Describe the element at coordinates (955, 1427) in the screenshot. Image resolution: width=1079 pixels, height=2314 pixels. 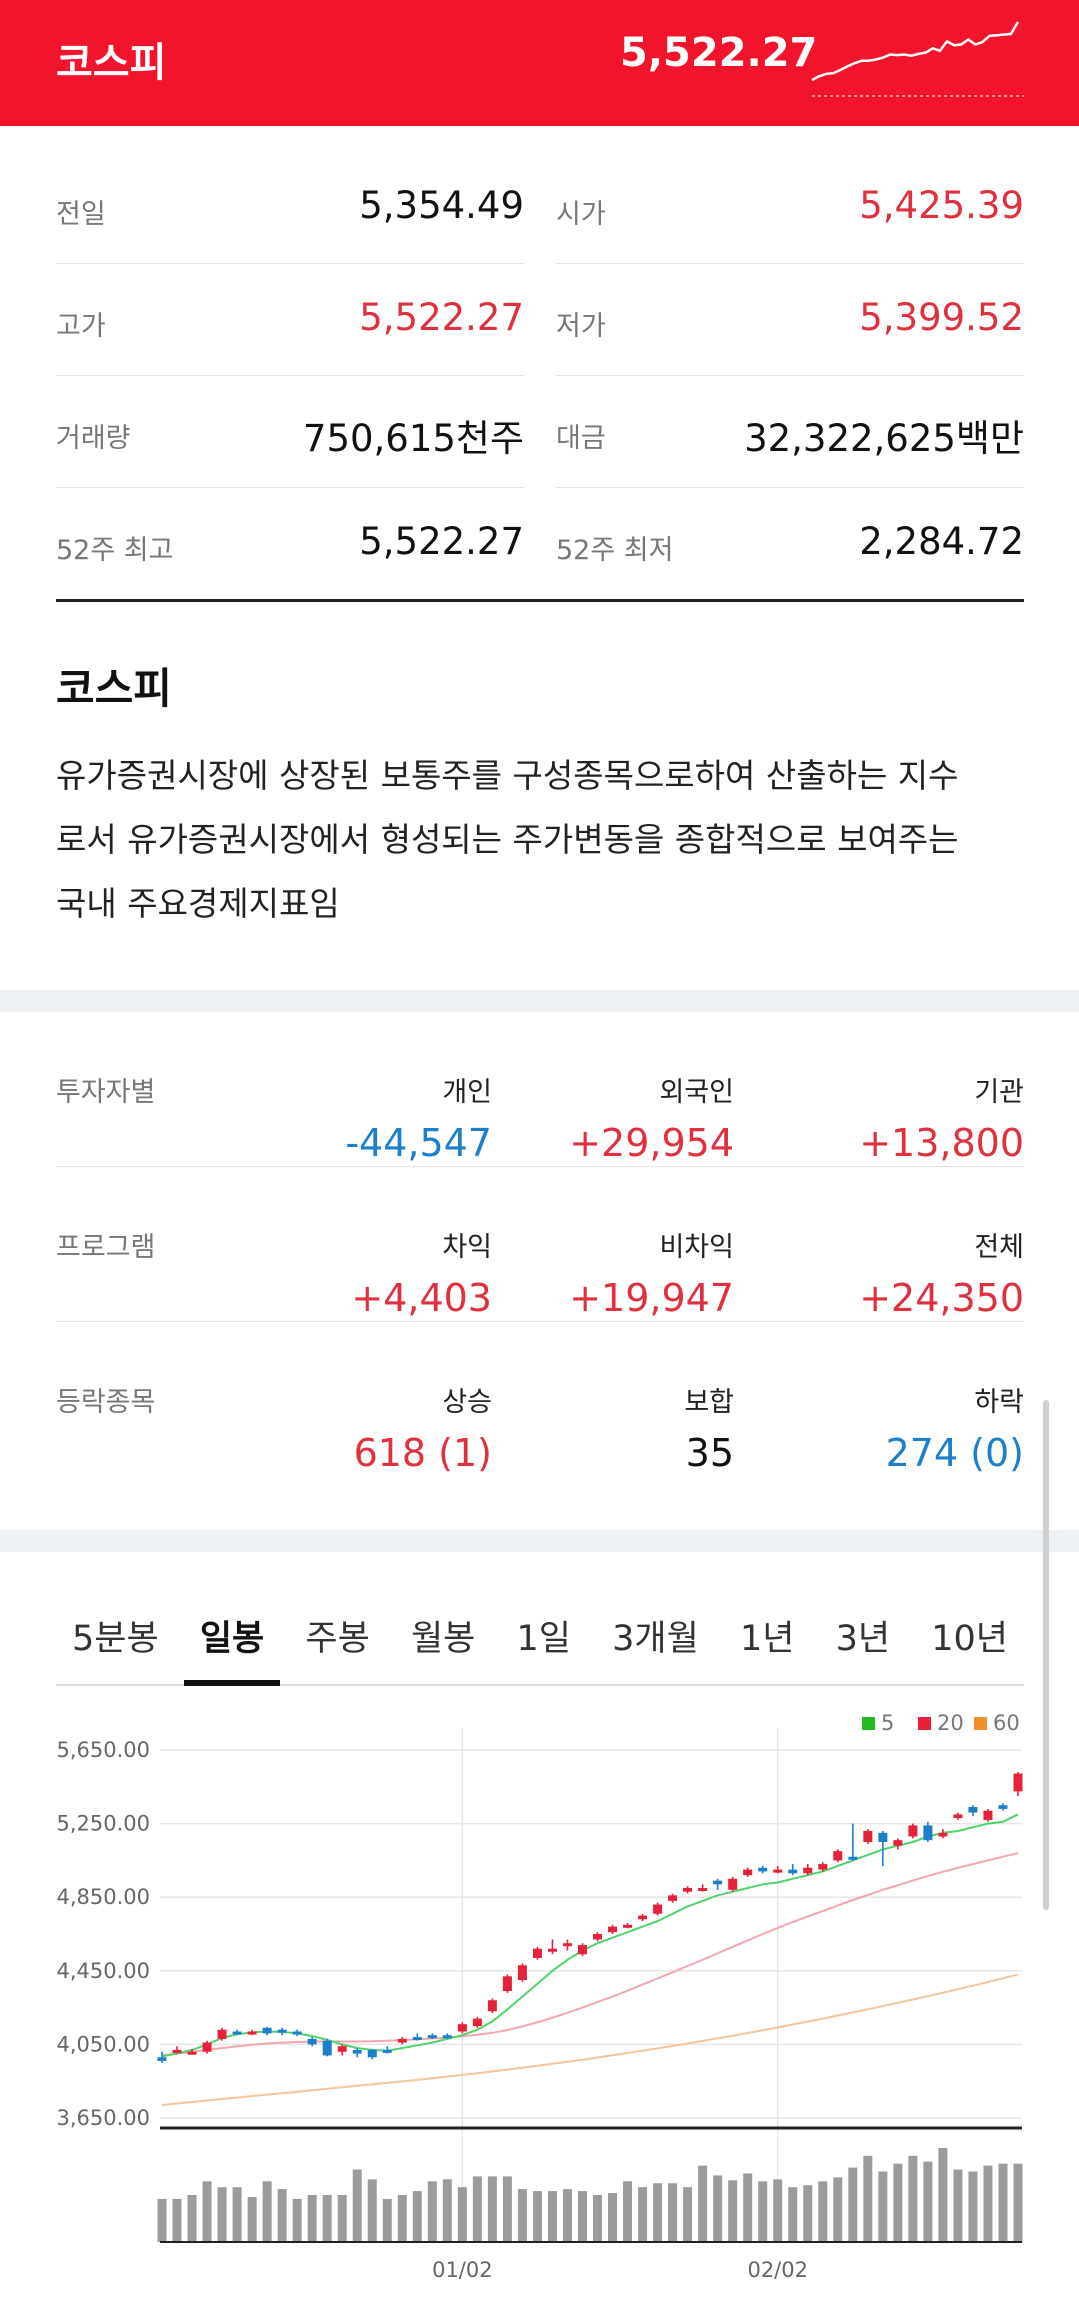
I see `decliners-col: 하락 274 (0)` at that location.